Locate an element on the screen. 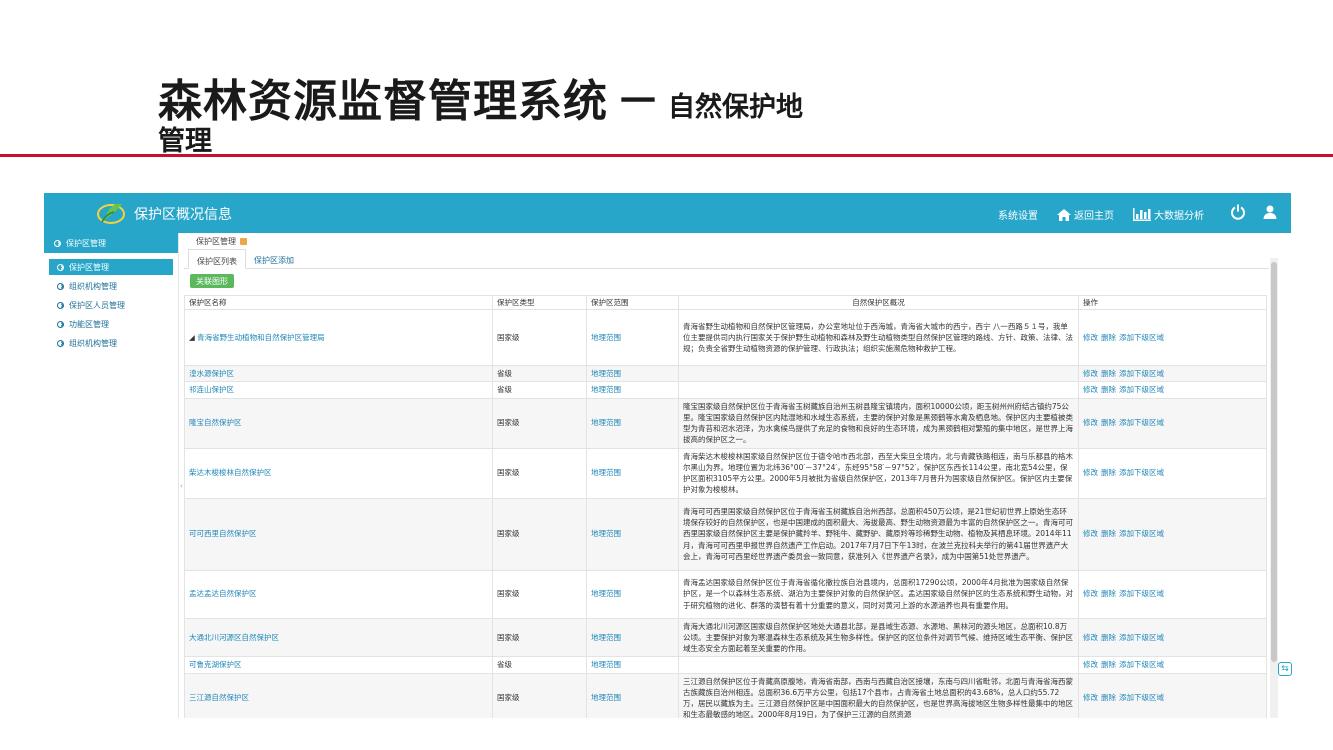 This screenshot has width=1333, height=750. user-icon is located at coordinates (1270, 212).